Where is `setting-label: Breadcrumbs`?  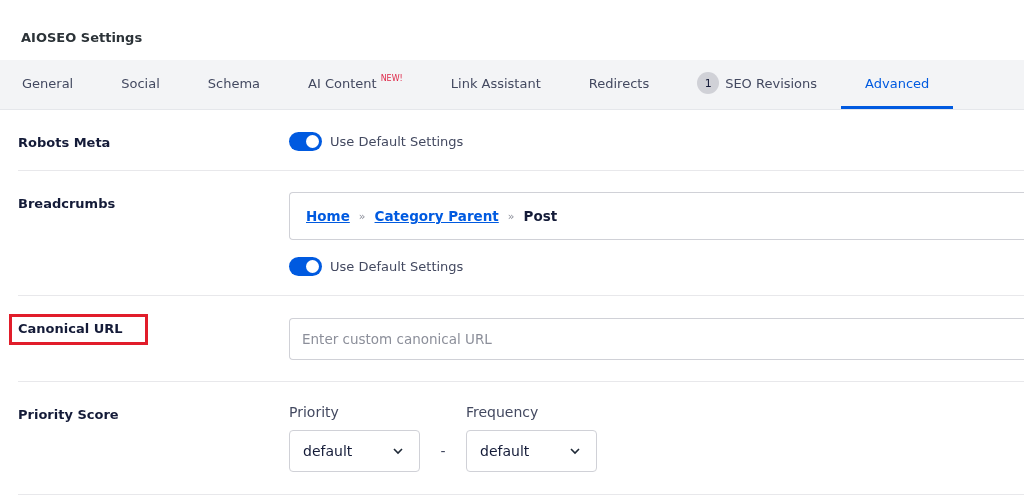
setting-label: Breadcrumbs is located at coordinates (67, 203).